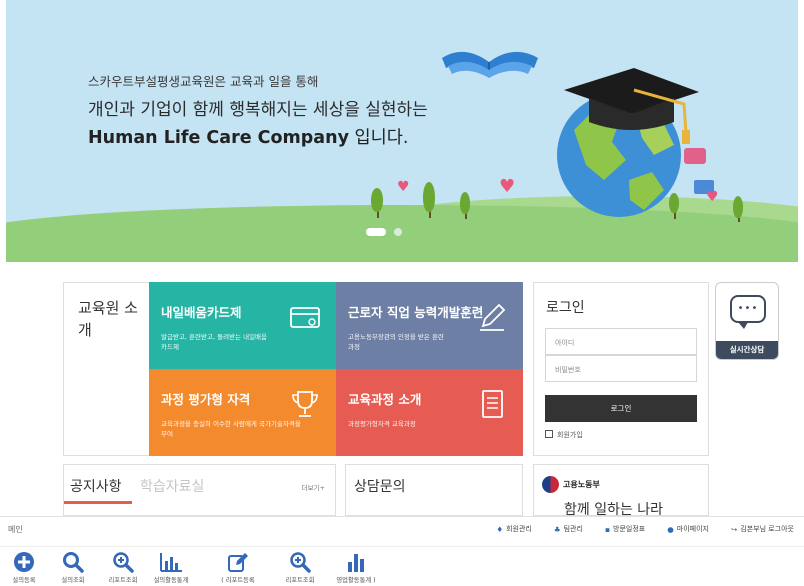 This screenshot has width=804, height=586. What do you see at coordinates (429, 412) in the screenshot?
I see `tile-course-intro: 교육과정 소개 과정평가형자격 교육과정` at bounding box center [429, 412].